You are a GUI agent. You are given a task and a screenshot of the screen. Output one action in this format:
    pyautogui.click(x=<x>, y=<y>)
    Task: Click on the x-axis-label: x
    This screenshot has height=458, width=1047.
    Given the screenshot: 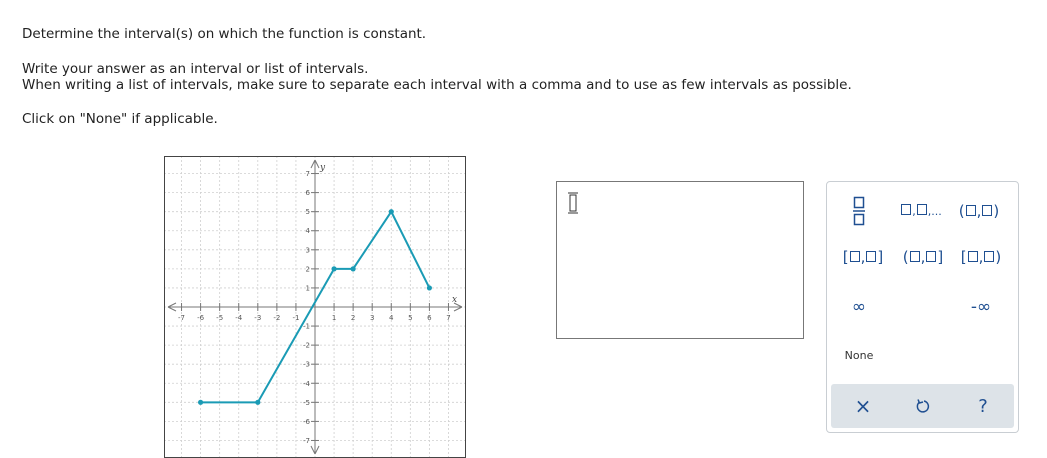 What is the action you would take?
    pyautogui.click(x=454, y=300)
    